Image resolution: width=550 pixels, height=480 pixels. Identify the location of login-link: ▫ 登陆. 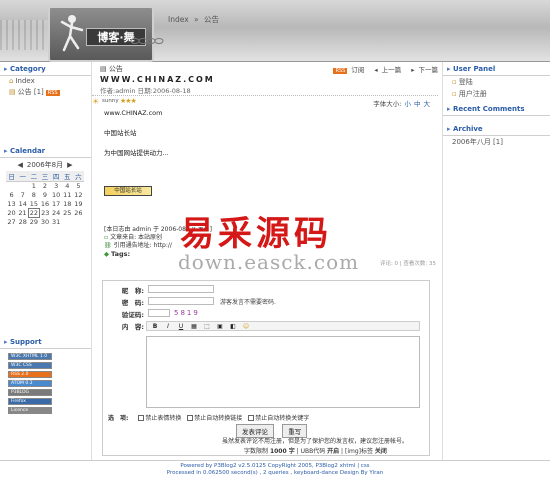
(496, 82).